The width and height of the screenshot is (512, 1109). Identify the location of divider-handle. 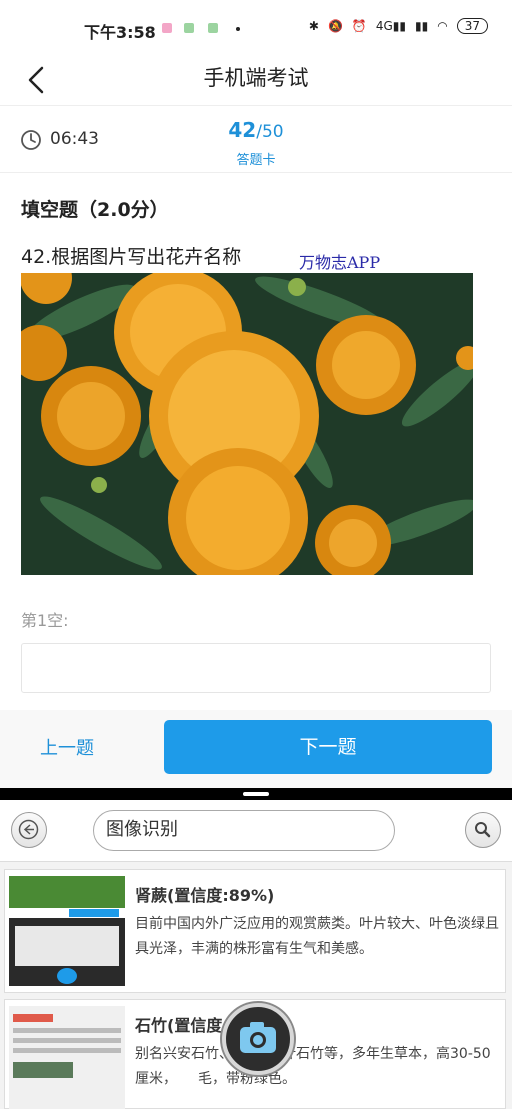
(256, 794).